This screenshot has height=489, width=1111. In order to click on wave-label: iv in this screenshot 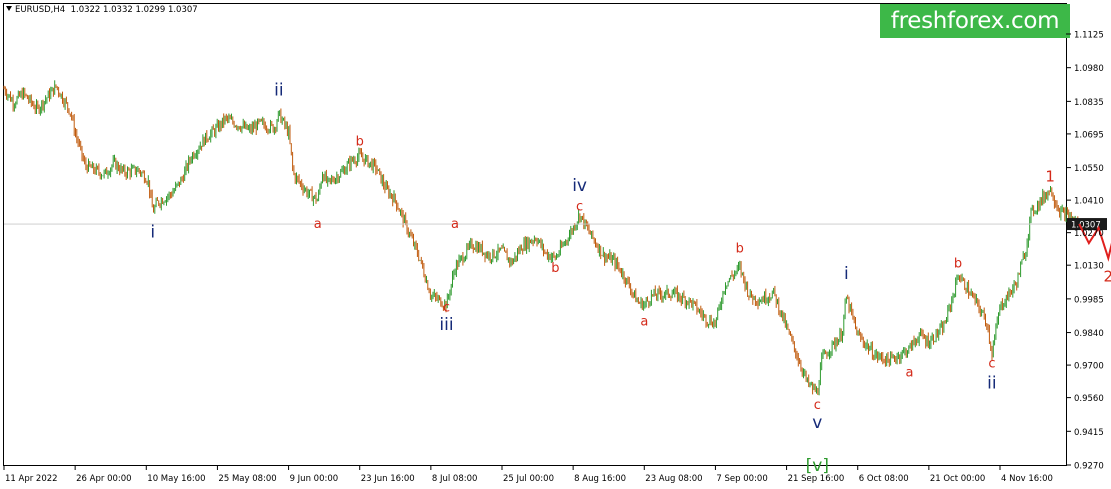, I will do `click(579, 186)`.